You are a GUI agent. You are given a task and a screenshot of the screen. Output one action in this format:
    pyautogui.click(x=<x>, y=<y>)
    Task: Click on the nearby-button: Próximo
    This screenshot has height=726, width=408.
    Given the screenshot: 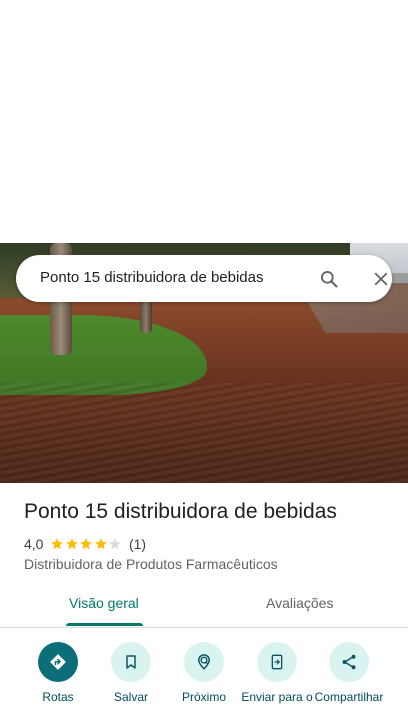 What is the action you would take?
    pyautogui.click(x=204, y=673)
    